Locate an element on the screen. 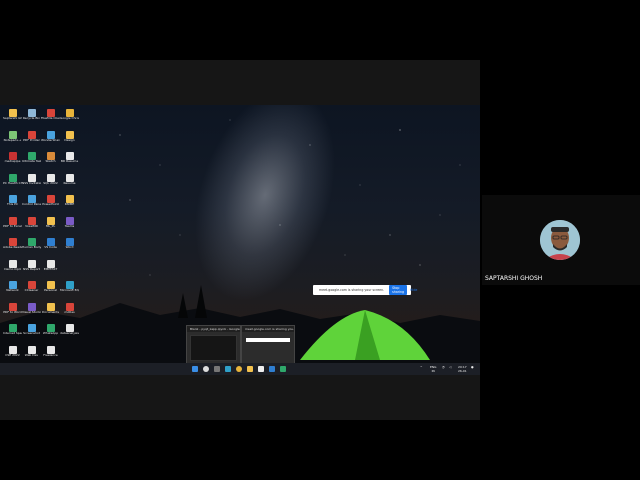 The height and width of the screenshot is (480, 640). desktop-icon: FileZilla Client is located at coordinates (50, 119).